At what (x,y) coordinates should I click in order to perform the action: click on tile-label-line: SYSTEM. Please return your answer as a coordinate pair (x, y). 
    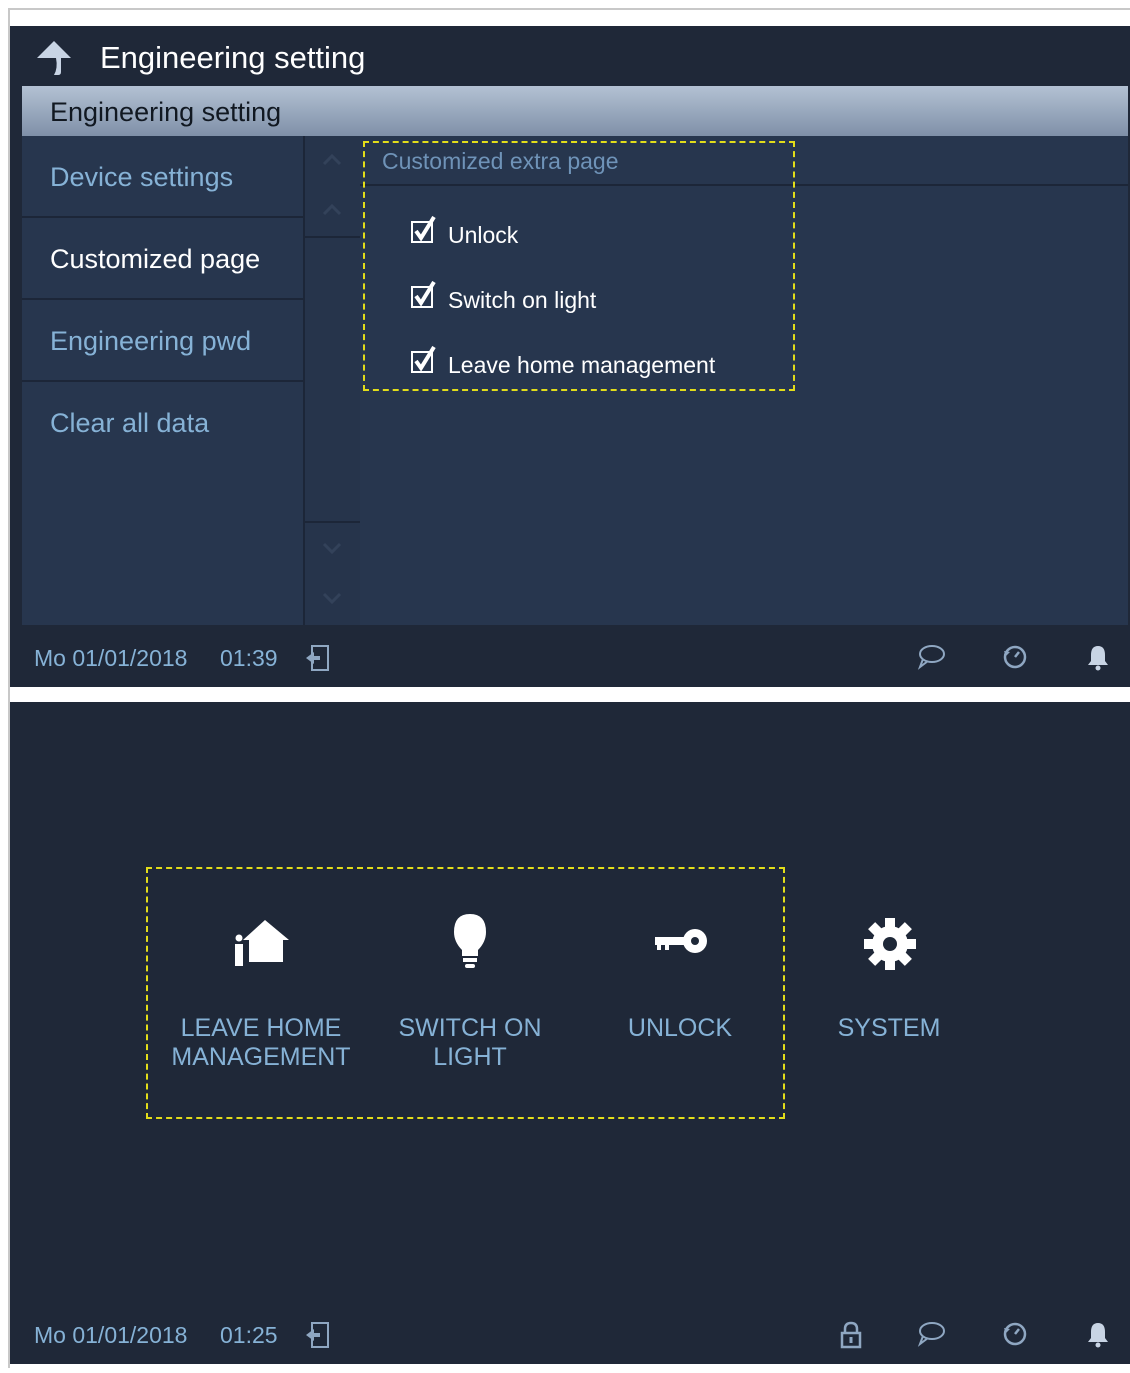
    Looking at the image, I should click on (889, 1028).